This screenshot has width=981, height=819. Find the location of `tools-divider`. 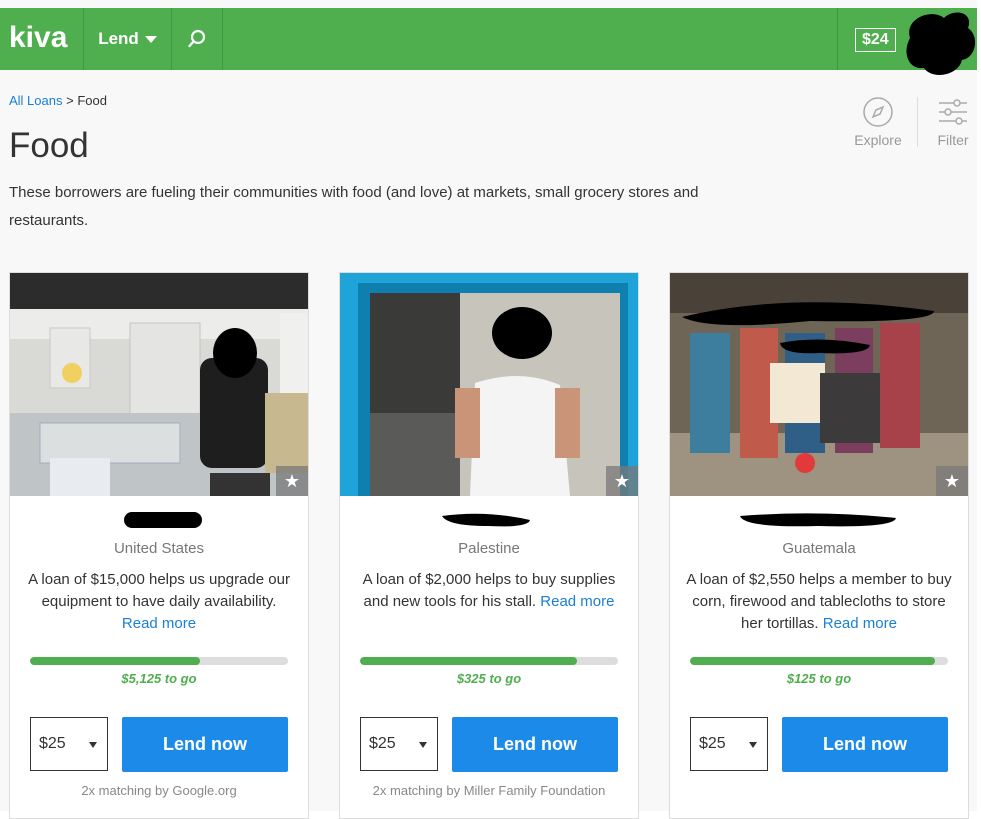

tools-divider is located at coordinates (917, 122).